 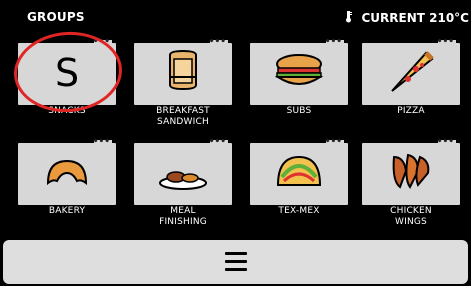 What do you see at coordinates (67, 211) in the screenshot?
I see `group-label: BAKERY` at bounding box center [67, 211].